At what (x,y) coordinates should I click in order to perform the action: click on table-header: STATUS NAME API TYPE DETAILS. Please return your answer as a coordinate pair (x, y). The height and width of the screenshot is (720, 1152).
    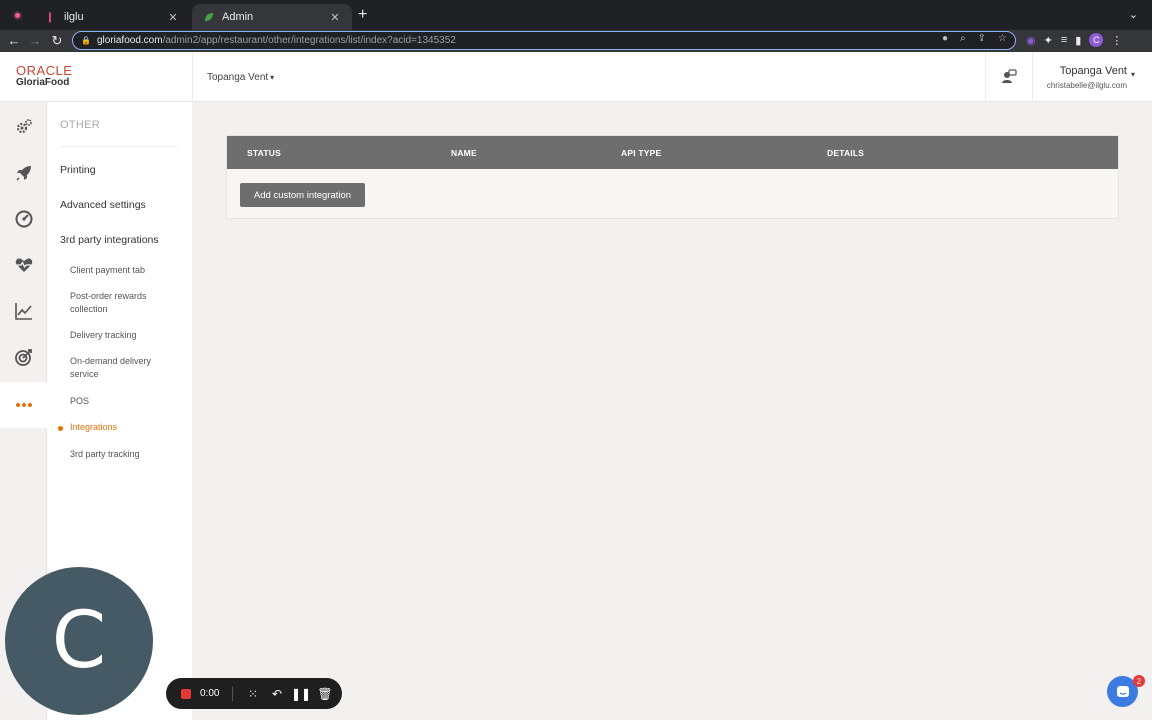
    Looking at the image, I should click on (672, 152).